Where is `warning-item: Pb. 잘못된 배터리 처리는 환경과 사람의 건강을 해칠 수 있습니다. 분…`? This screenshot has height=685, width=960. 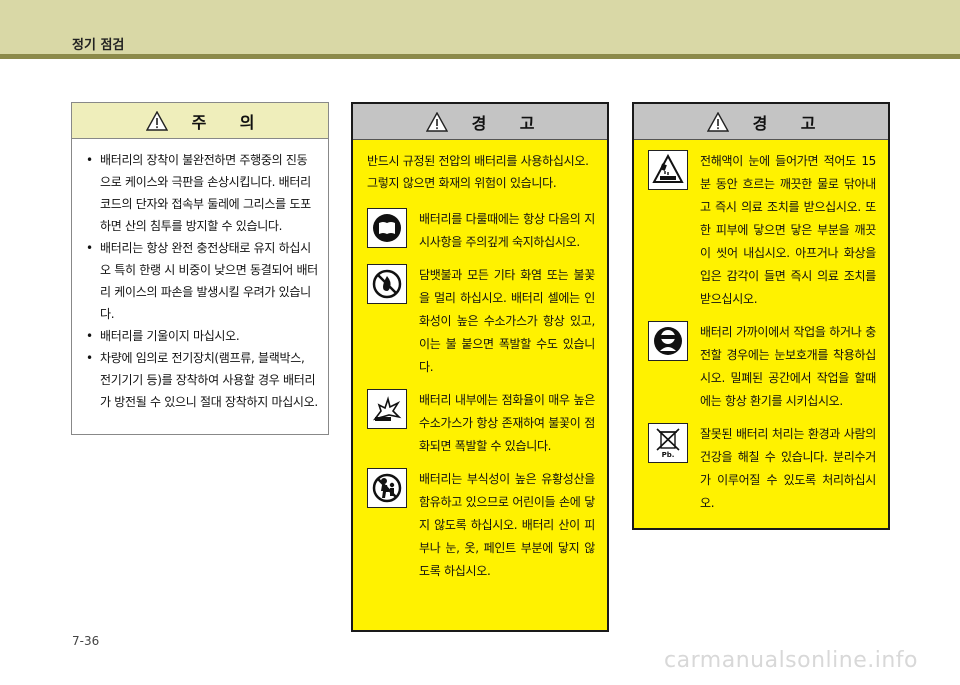 warning-item: Pb. 잘못된 배터리 처리는 환경과 사람의 건강을 해칠 수 있습니다. 분… is located at coordinates (761, 469).